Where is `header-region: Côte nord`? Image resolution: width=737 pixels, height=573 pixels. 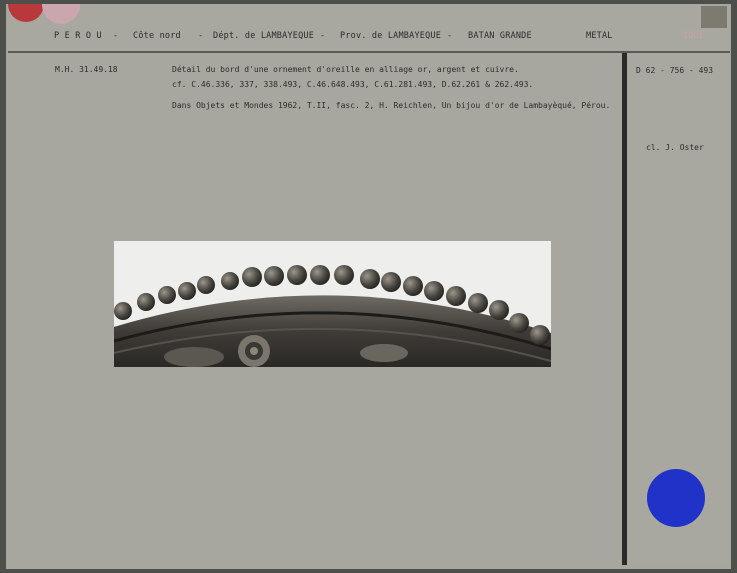
header-region: Côte nord is located at coordinates (157, 36).